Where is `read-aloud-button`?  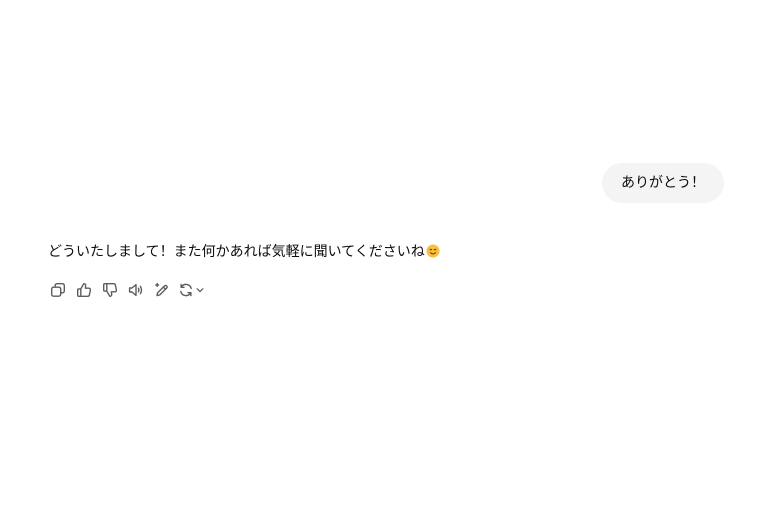 read-aloud-button is located at coordinates (136, 290).